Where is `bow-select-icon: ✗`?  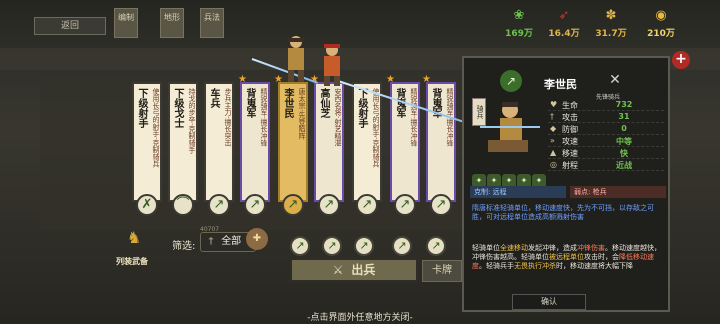
bow-select-icon: ✗ is located at coordinates (147, 205).